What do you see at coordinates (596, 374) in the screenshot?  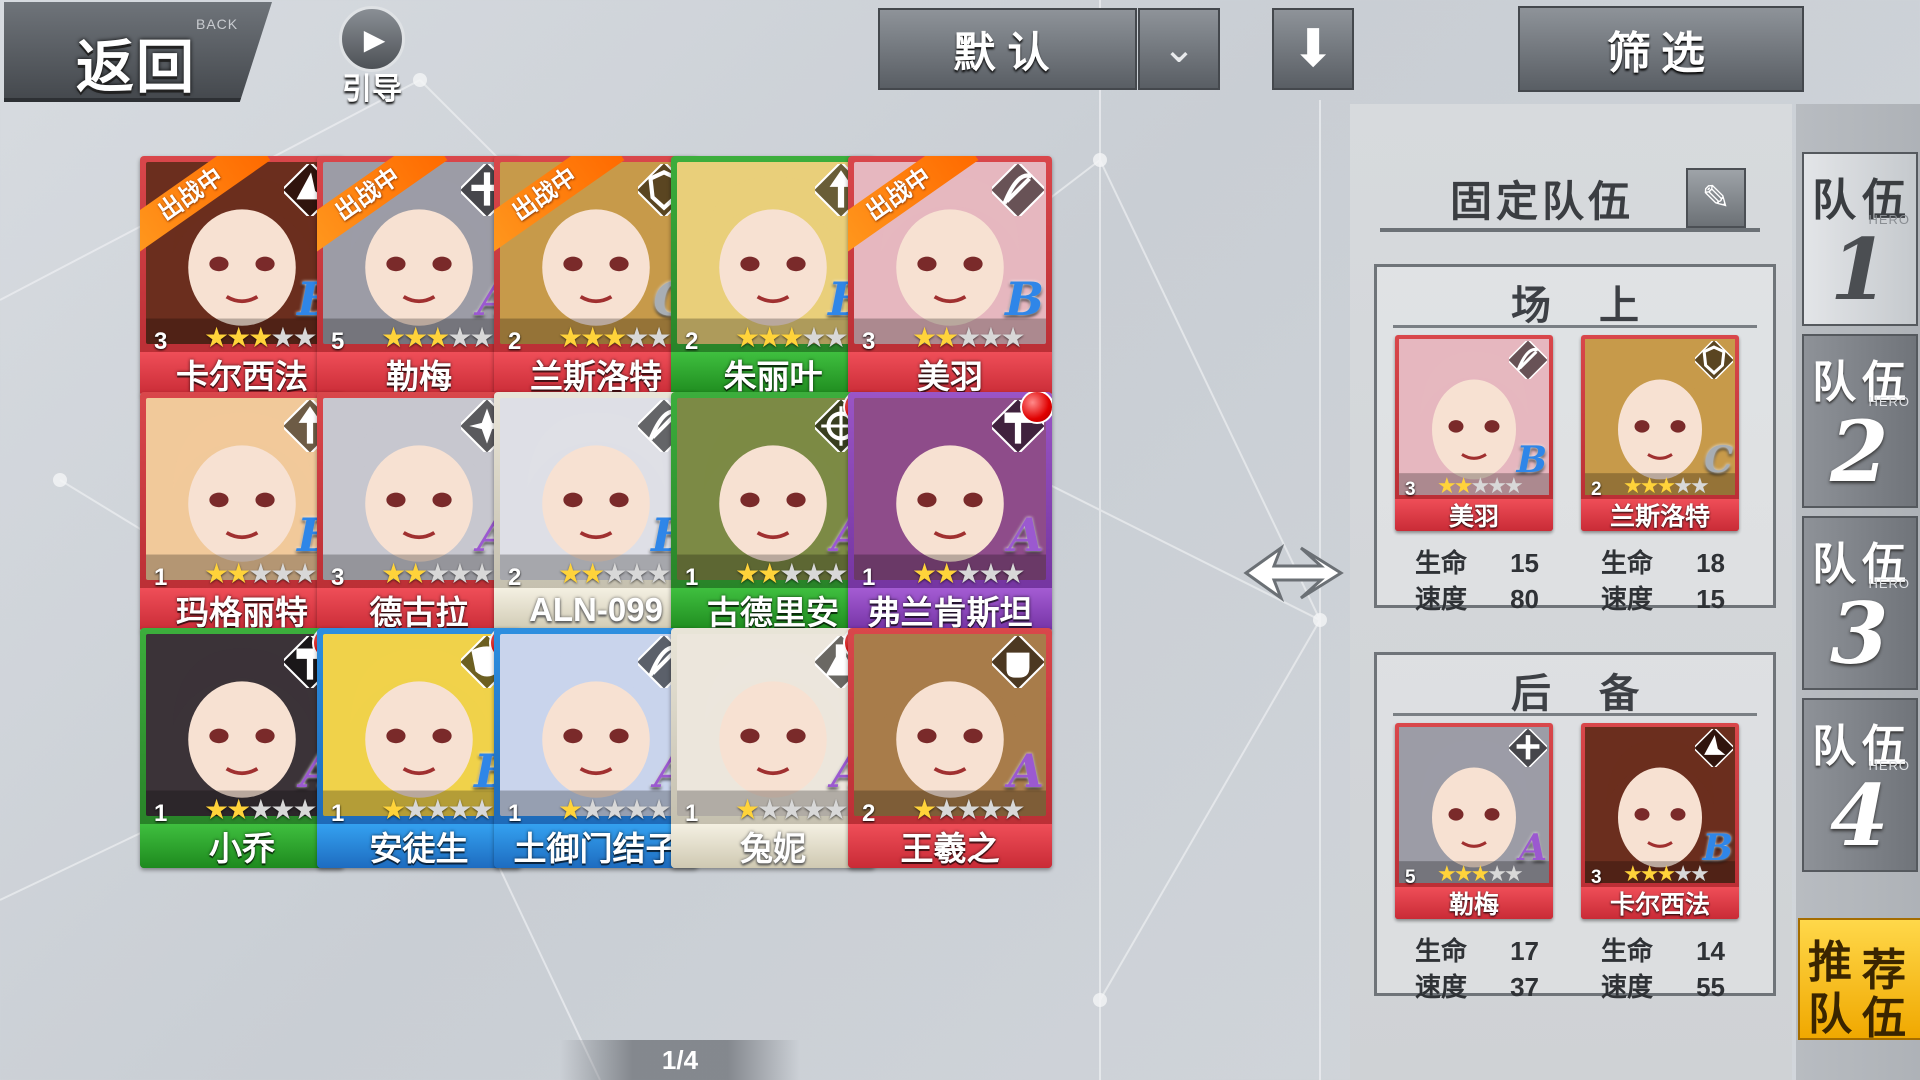 I see `hero-namebar: 兰斯洛特` at bounding box center [596, 374].